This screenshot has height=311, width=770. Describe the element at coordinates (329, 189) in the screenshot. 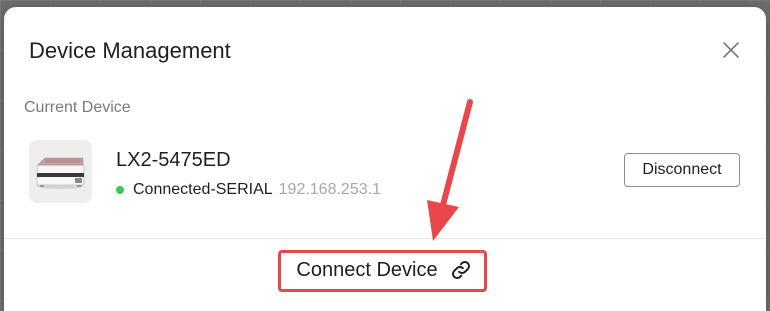

I see `ip-address: 192.168.253.1` at that location.